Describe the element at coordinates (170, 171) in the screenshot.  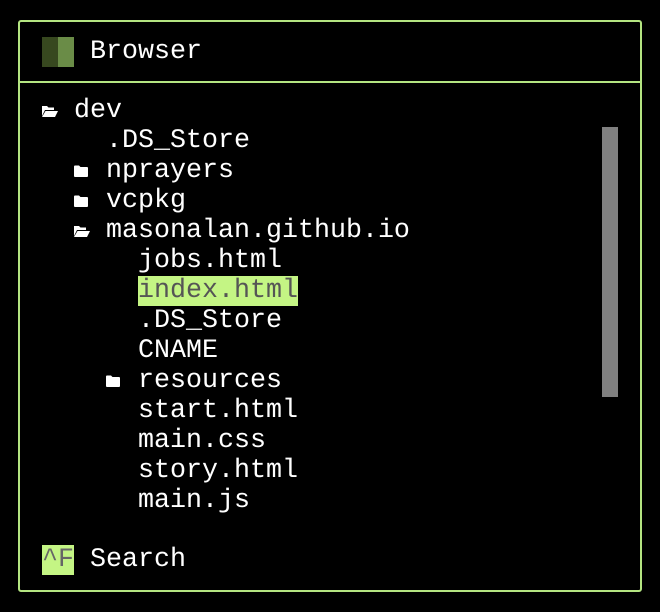
I see `folder-name: nprayers` at that location.